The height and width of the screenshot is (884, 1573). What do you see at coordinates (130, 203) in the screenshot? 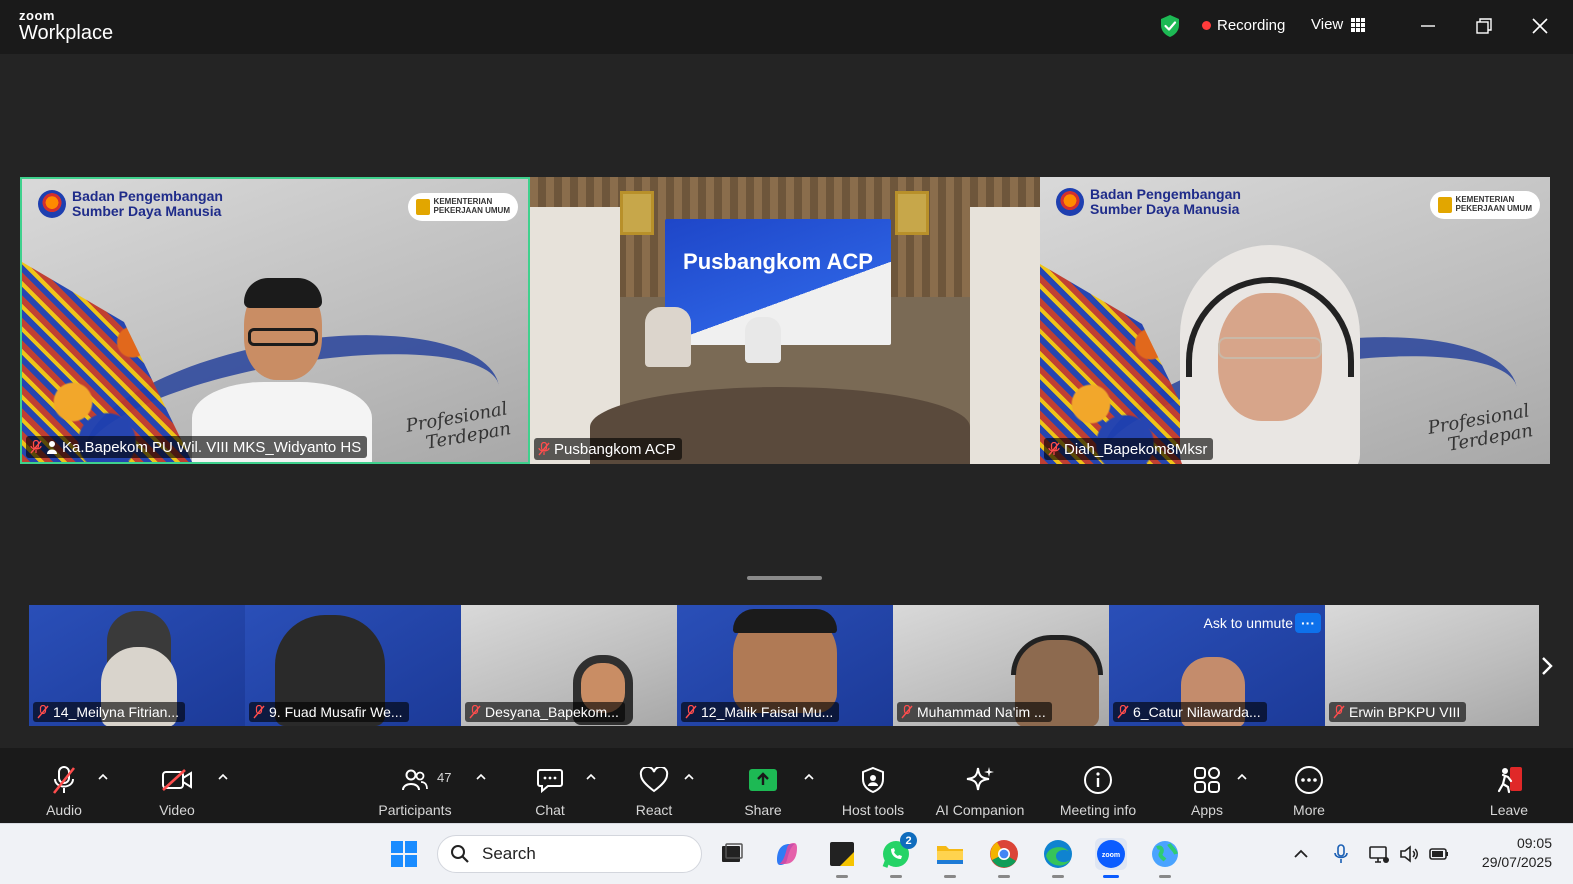
I see `bpsdm-logo: Badan Pengembangan Sumber Daya Manusia` at bounding box center [130, 203].